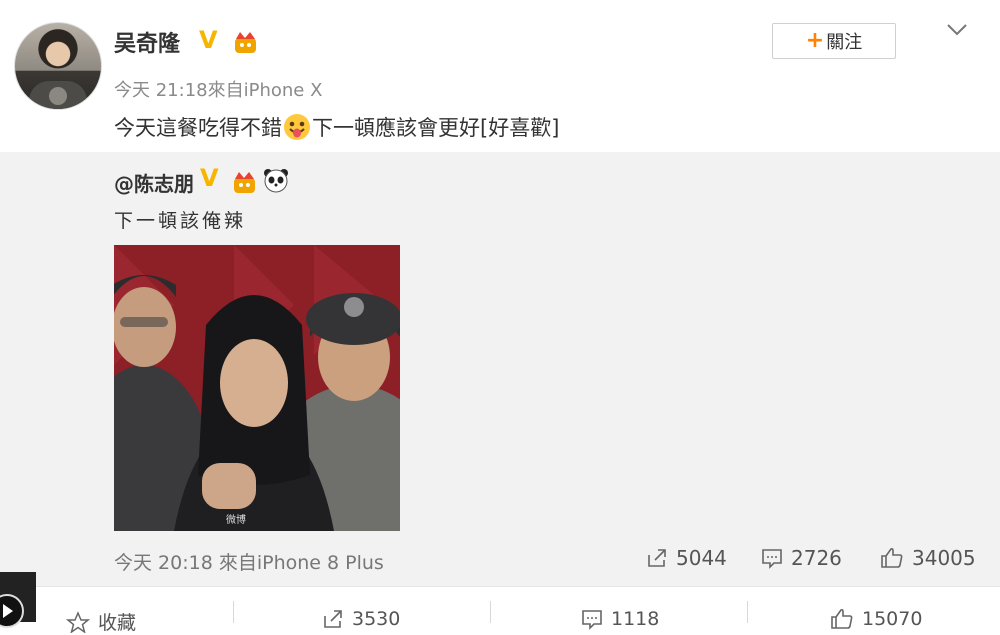 This screenshot has height=635, width=1000. Describe the element at coordinates (816, 558) in the screenshot. I see `repost-comment-value: 2726` at that location.